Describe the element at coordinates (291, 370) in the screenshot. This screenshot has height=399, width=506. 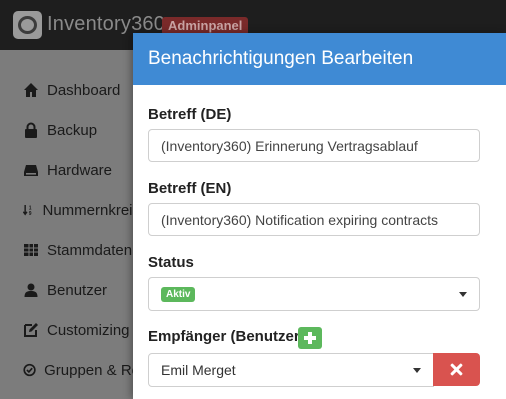
I see `recipient-select: Emil Merget` at that location.